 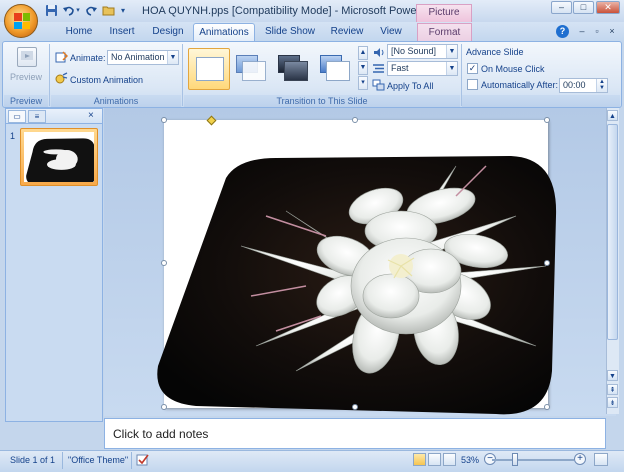 I want to click on transition-speed-icon, so click(x=378, y=68).